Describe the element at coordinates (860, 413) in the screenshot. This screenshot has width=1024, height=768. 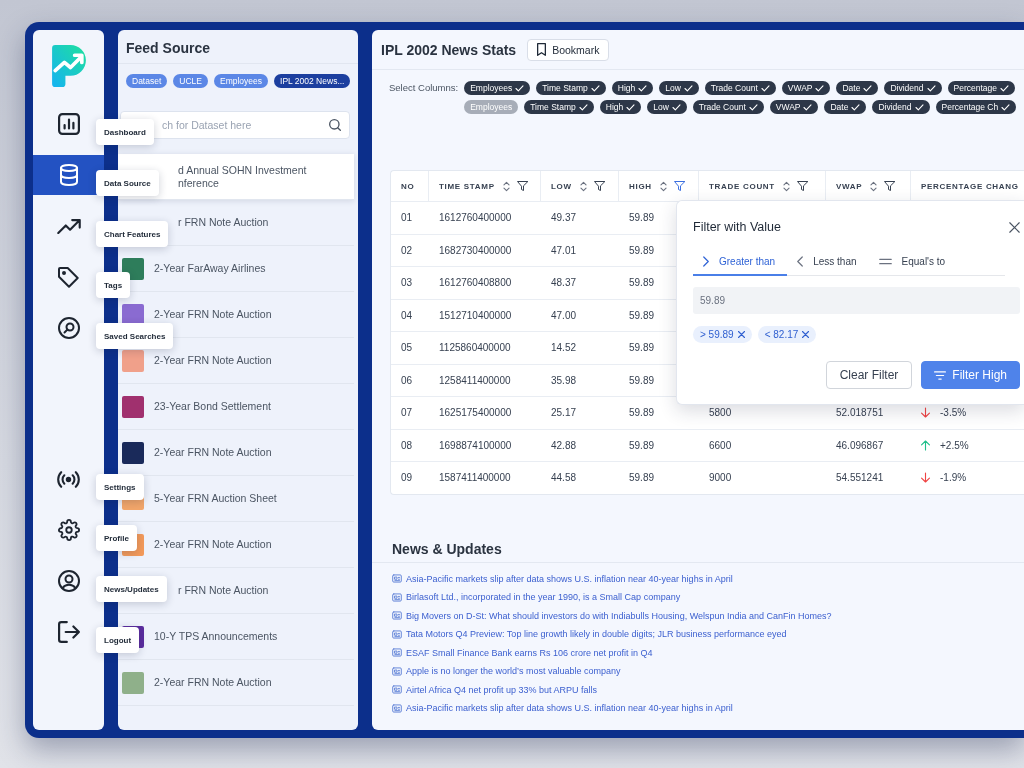
I see `table-cell-text: 52.018751` at that location.